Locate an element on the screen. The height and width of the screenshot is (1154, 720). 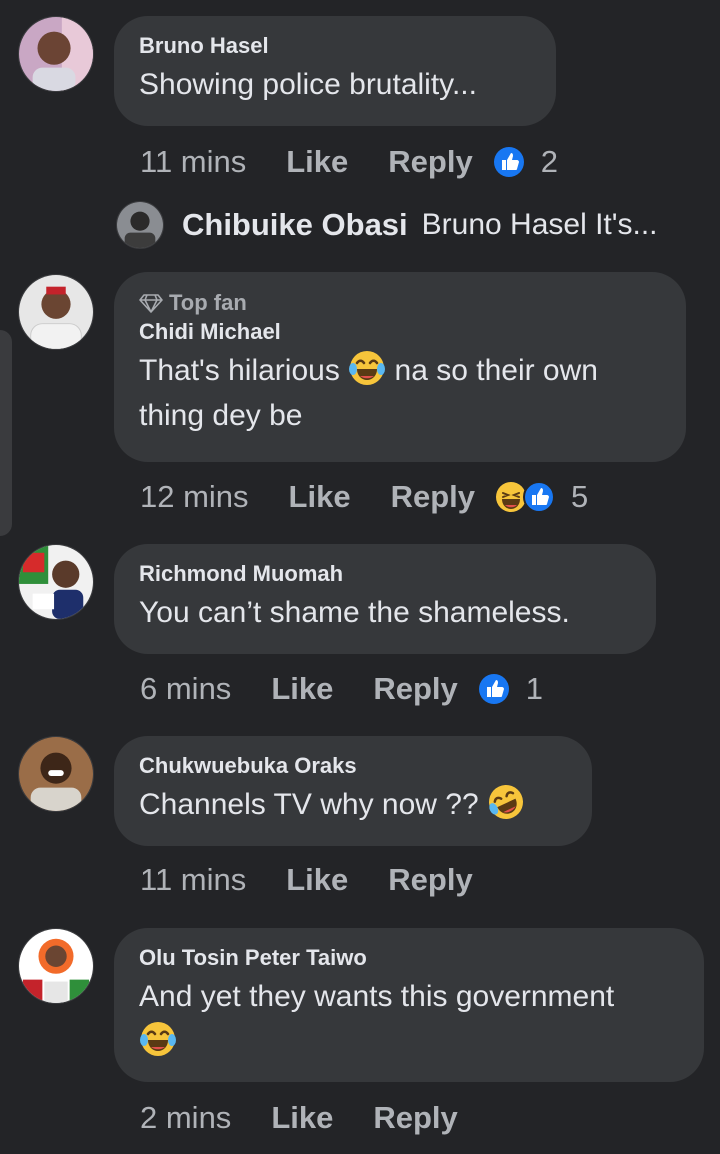
comment-text-part: thing dey be is located at coordinates (221, 415).